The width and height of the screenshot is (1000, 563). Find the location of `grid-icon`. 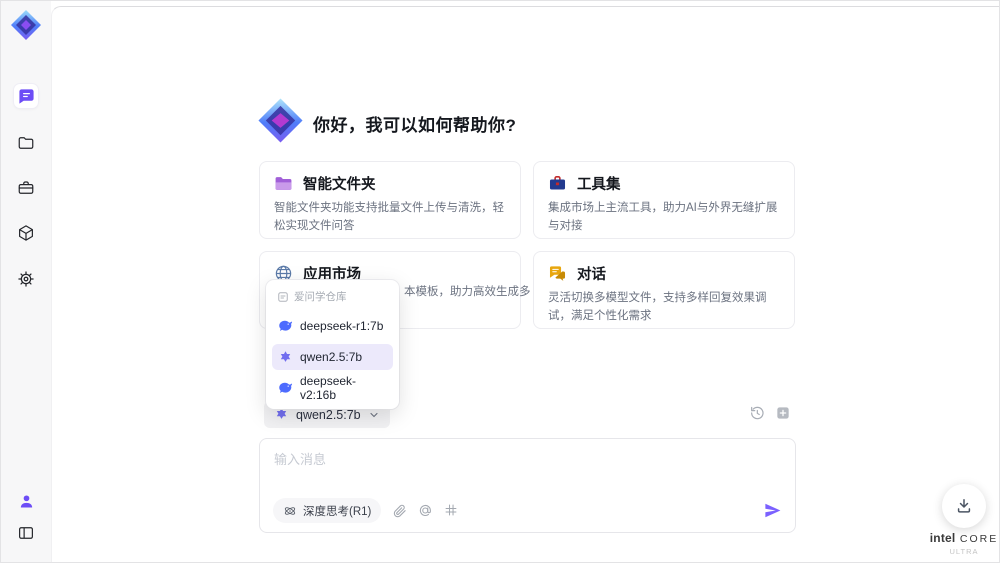

grid-icon is located at coordinates (451, 510).